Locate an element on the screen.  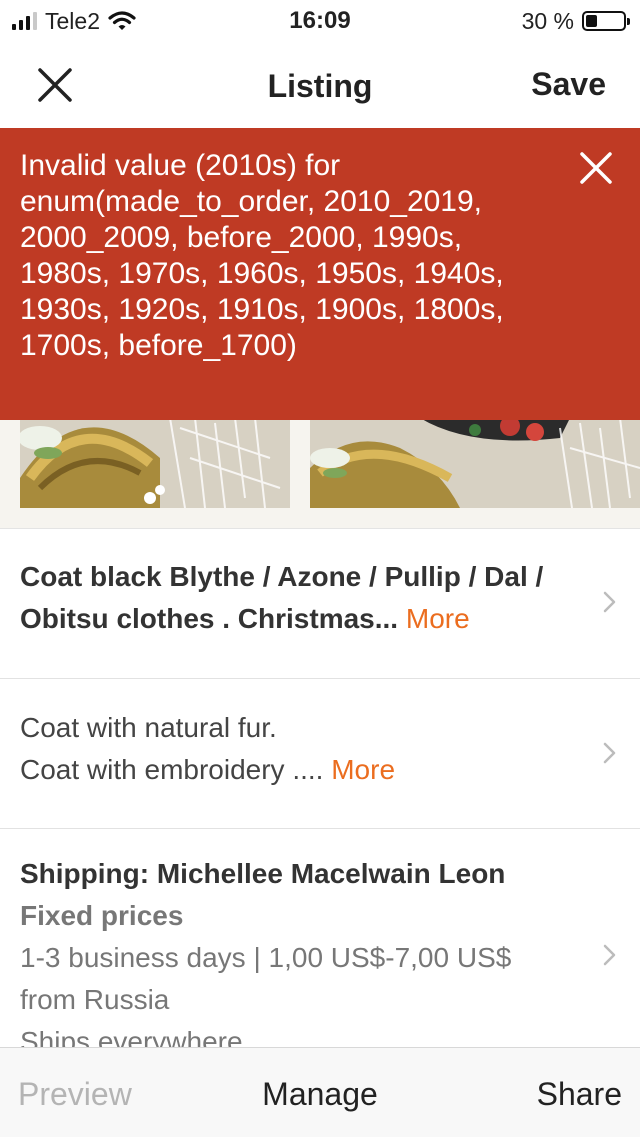
battery-icon is located at coordinates (606, 21).